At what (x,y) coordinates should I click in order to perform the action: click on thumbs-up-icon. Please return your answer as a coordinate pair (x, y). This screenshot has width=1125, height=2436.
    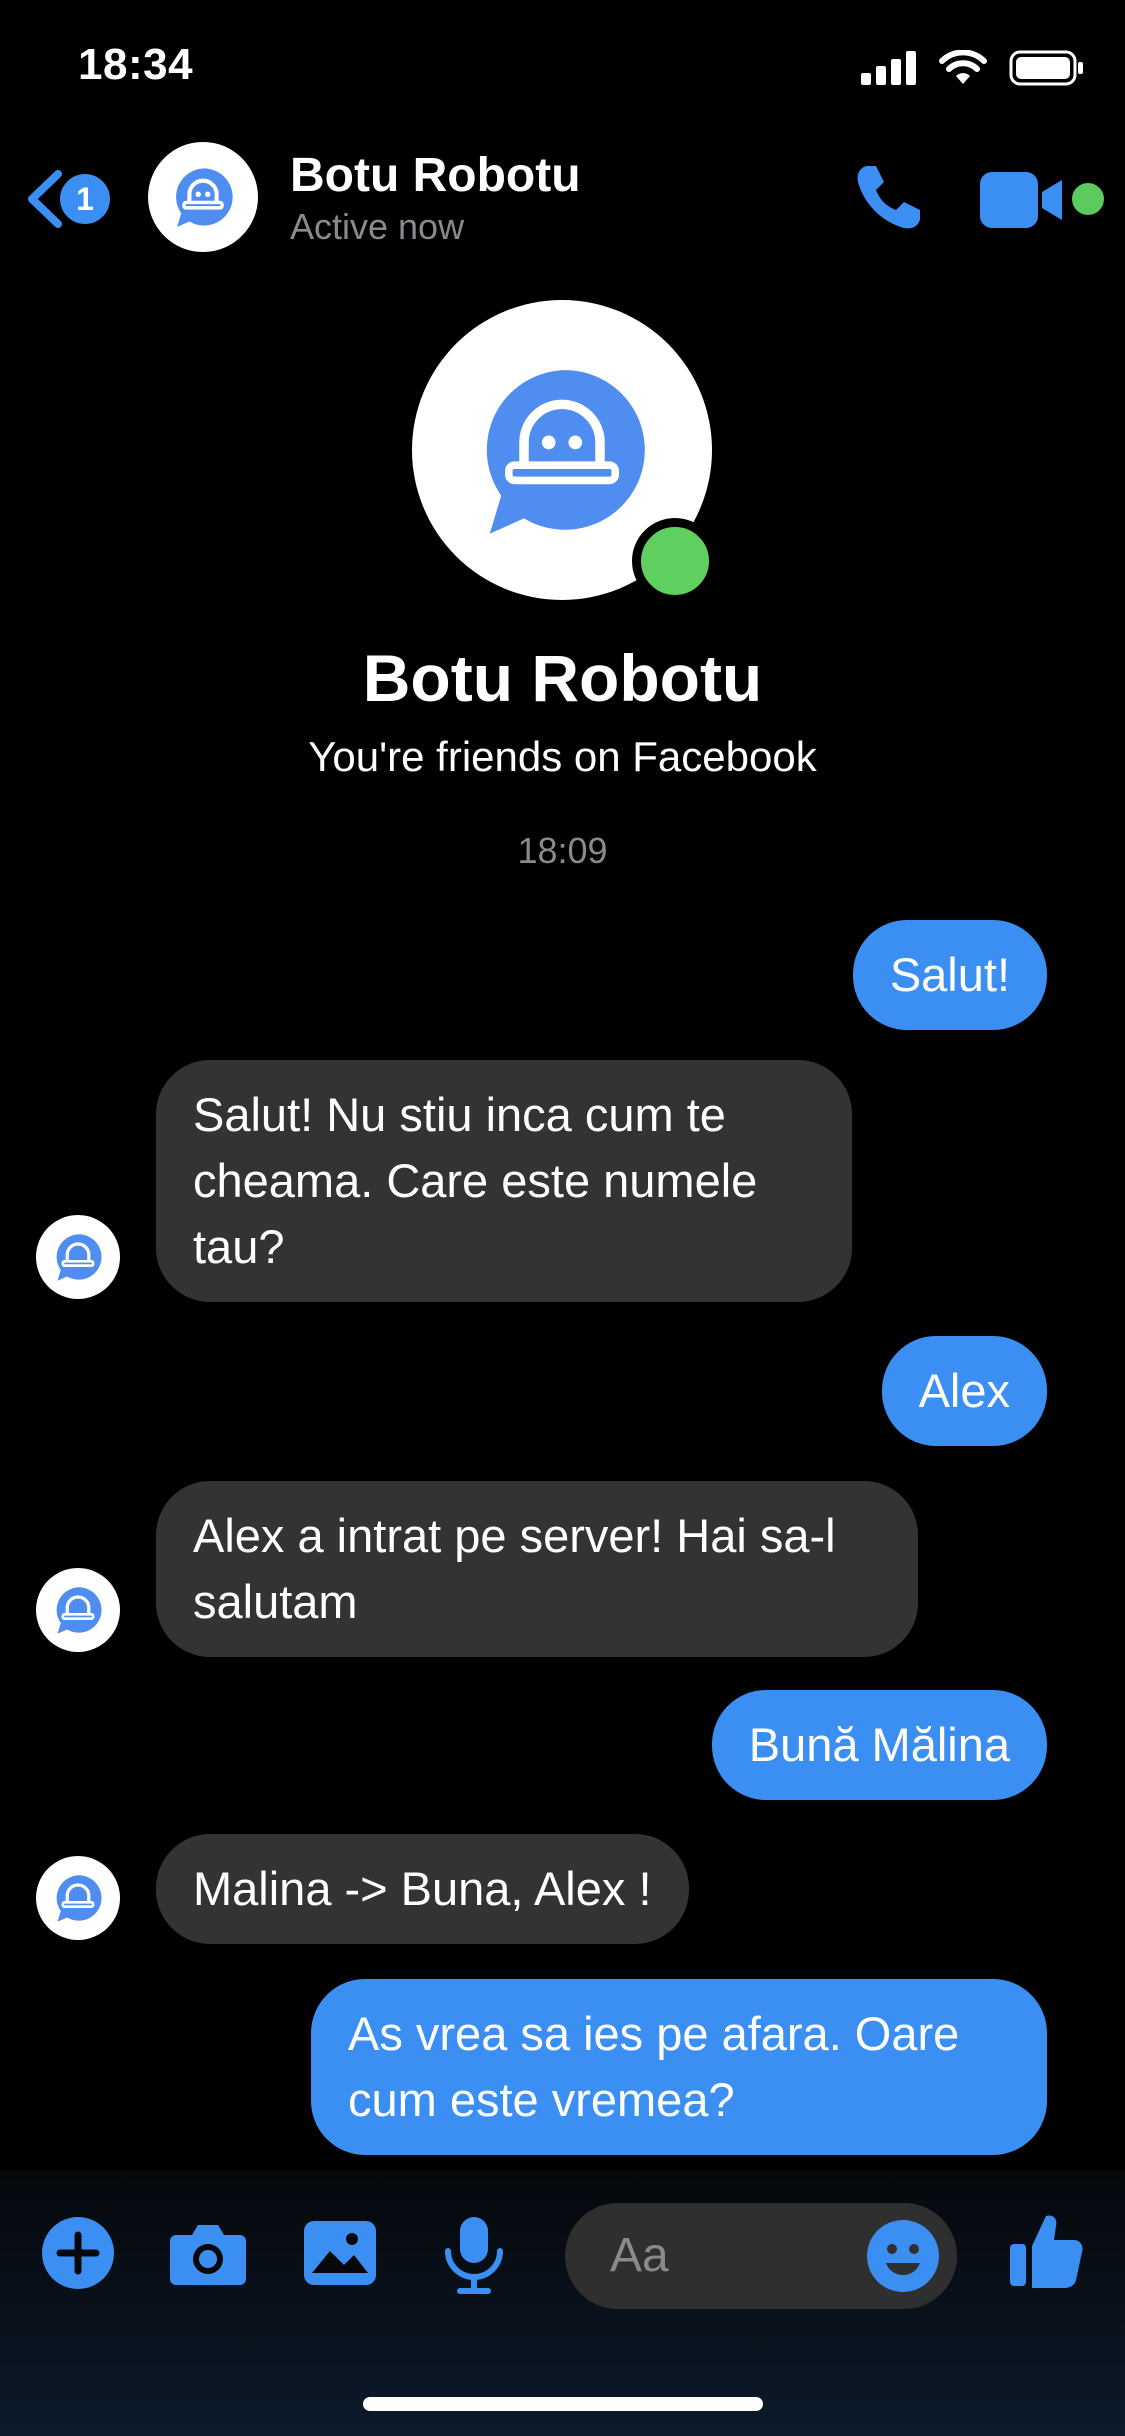
    Looking at the image, I should click on (1046, 2251).